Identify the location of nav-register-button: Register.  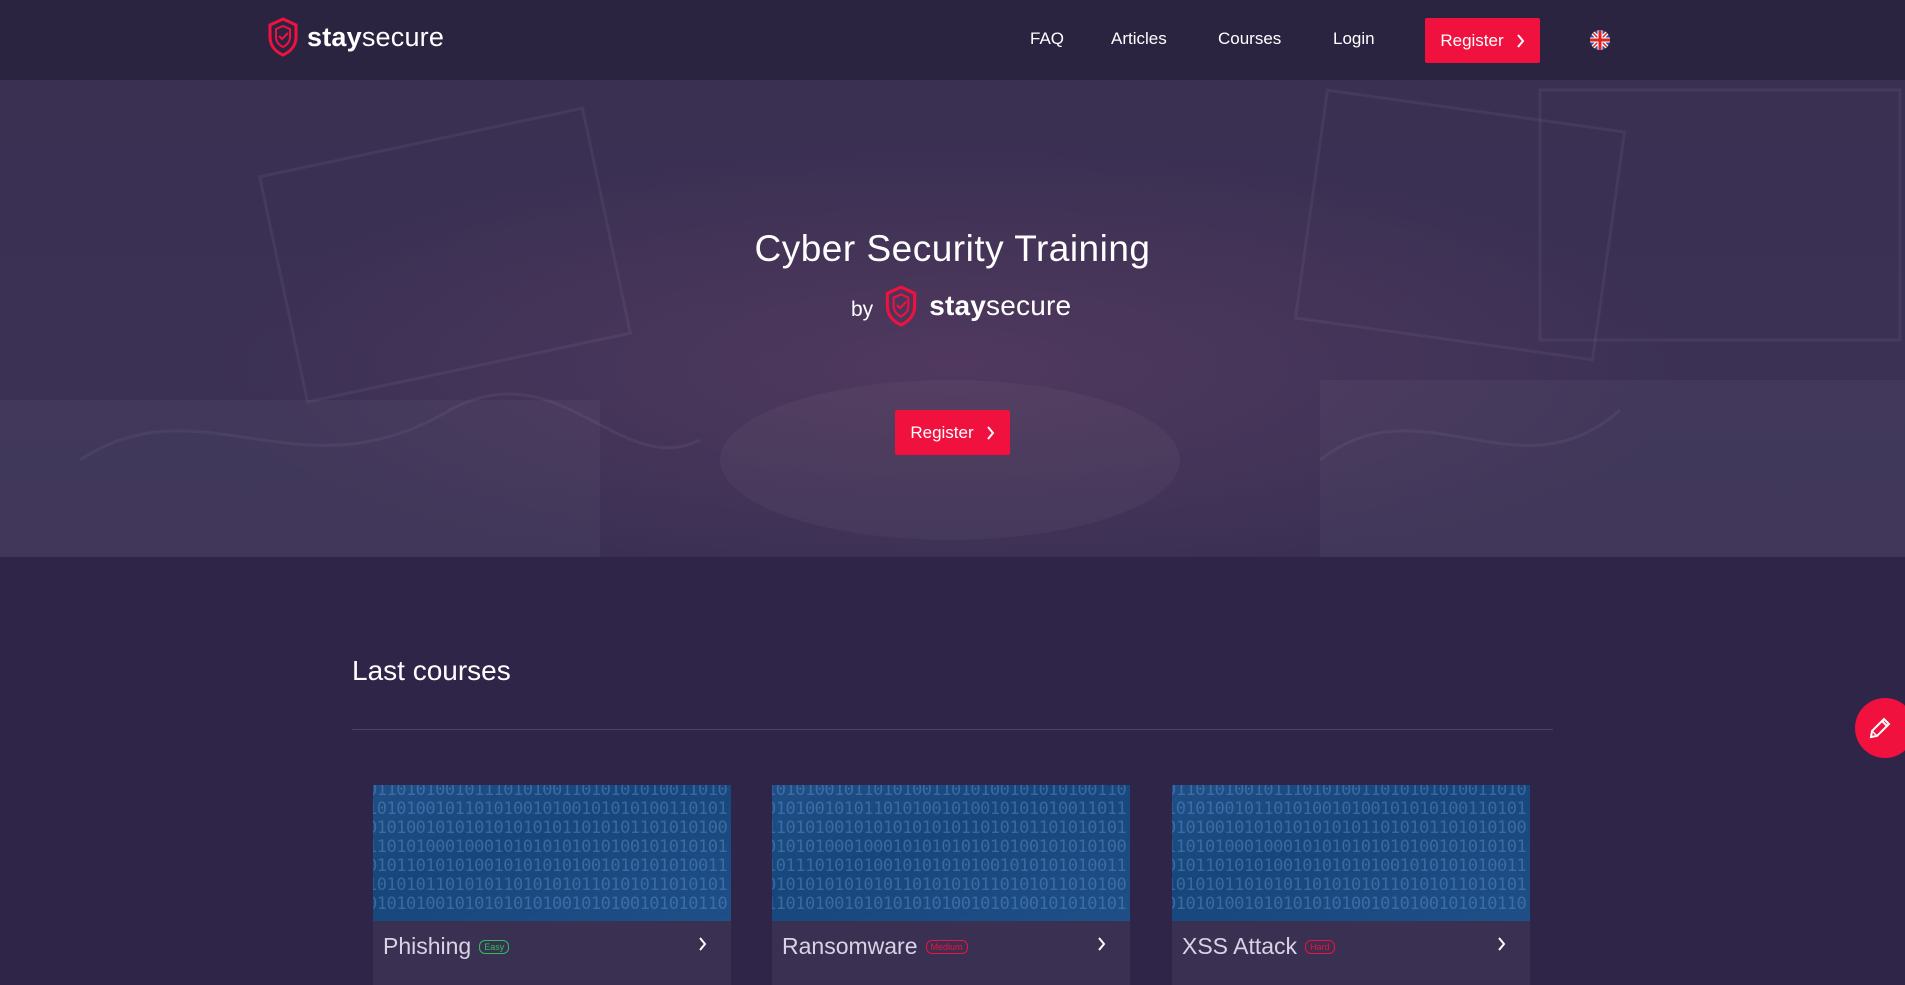
(1482, 40).